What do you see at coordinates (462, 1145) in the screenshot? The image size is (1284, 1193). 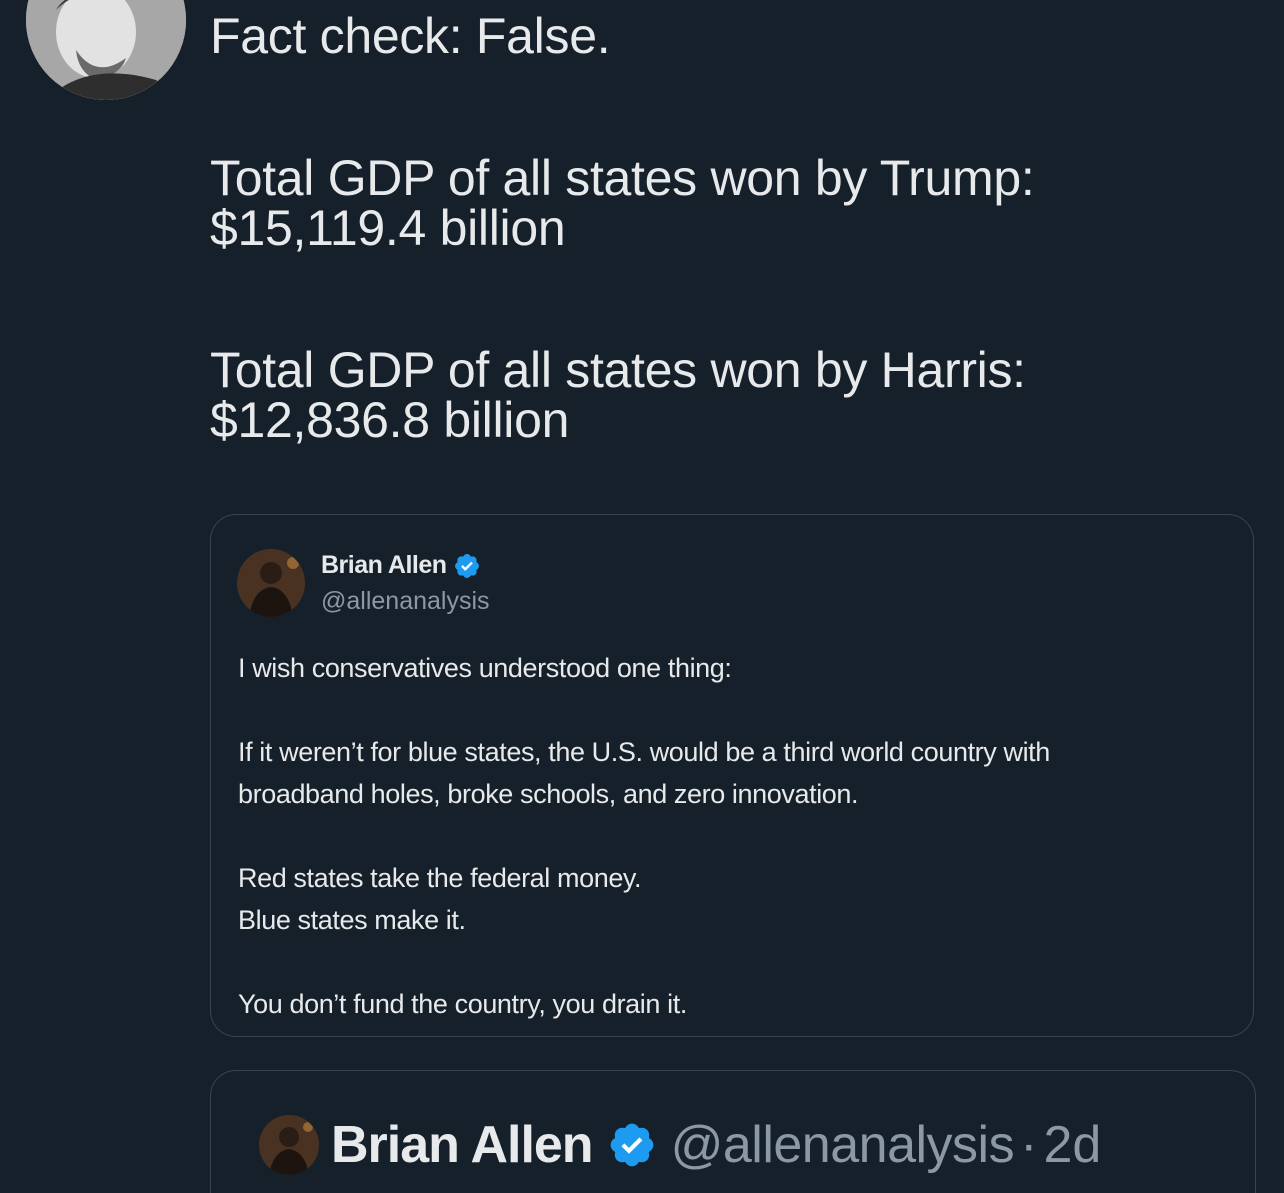 I see `second-author-name: Brian Allen` at bounding box center [462, 1145].